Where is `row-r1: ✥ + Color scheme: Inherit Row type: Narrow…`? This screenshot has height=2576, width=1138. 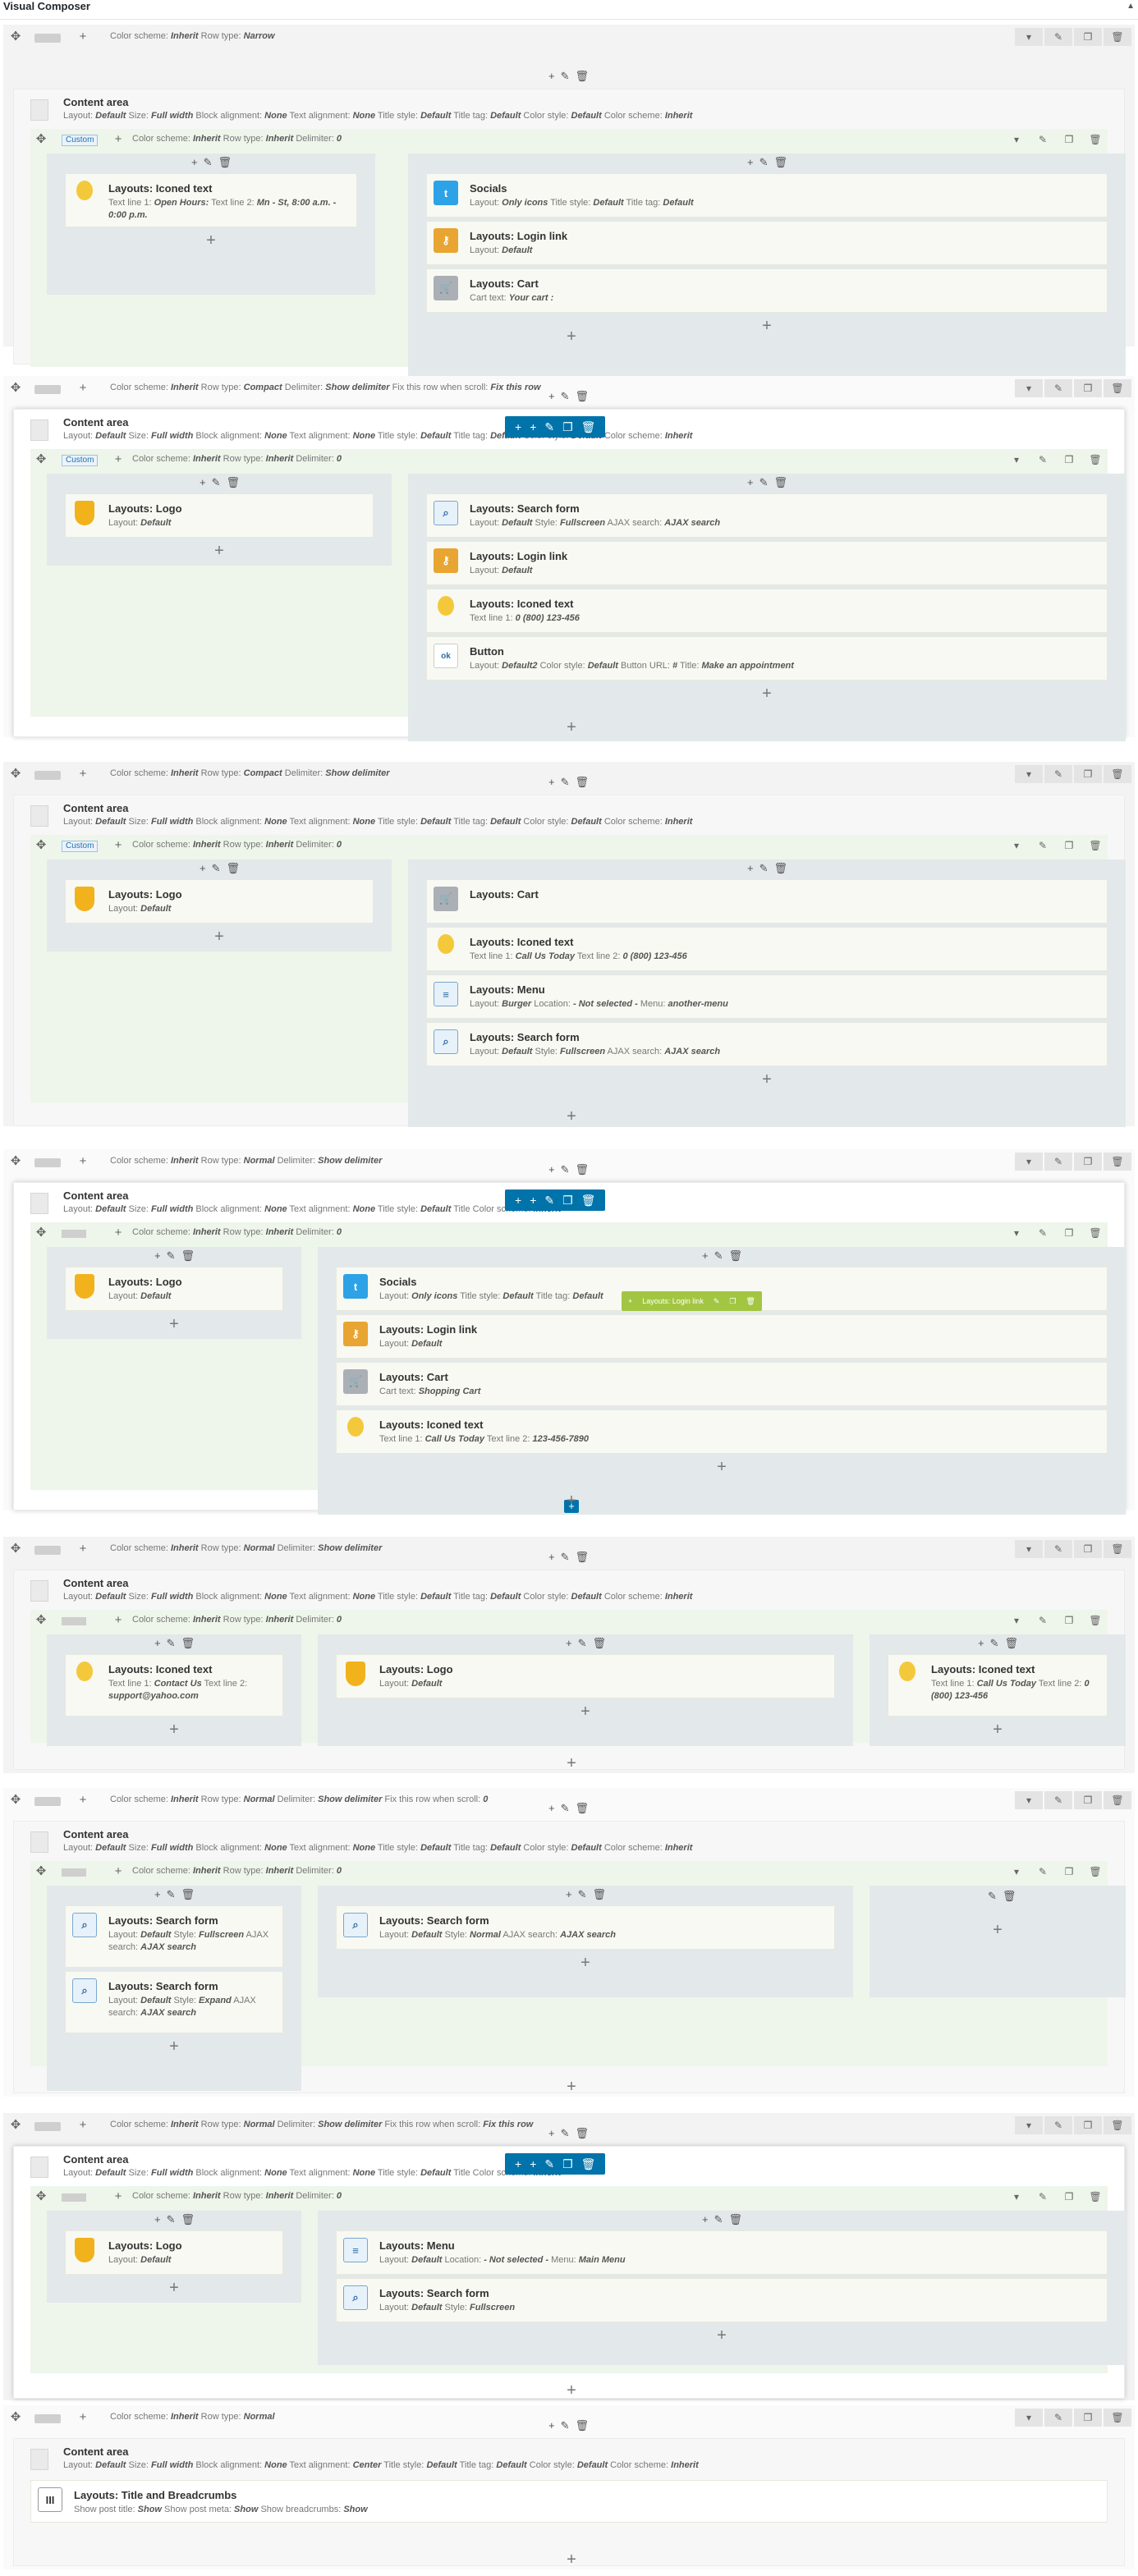 row-r1: ✥ + Color scheme: Inherit Row type: Narrow… is located at coordinates (569, 209).